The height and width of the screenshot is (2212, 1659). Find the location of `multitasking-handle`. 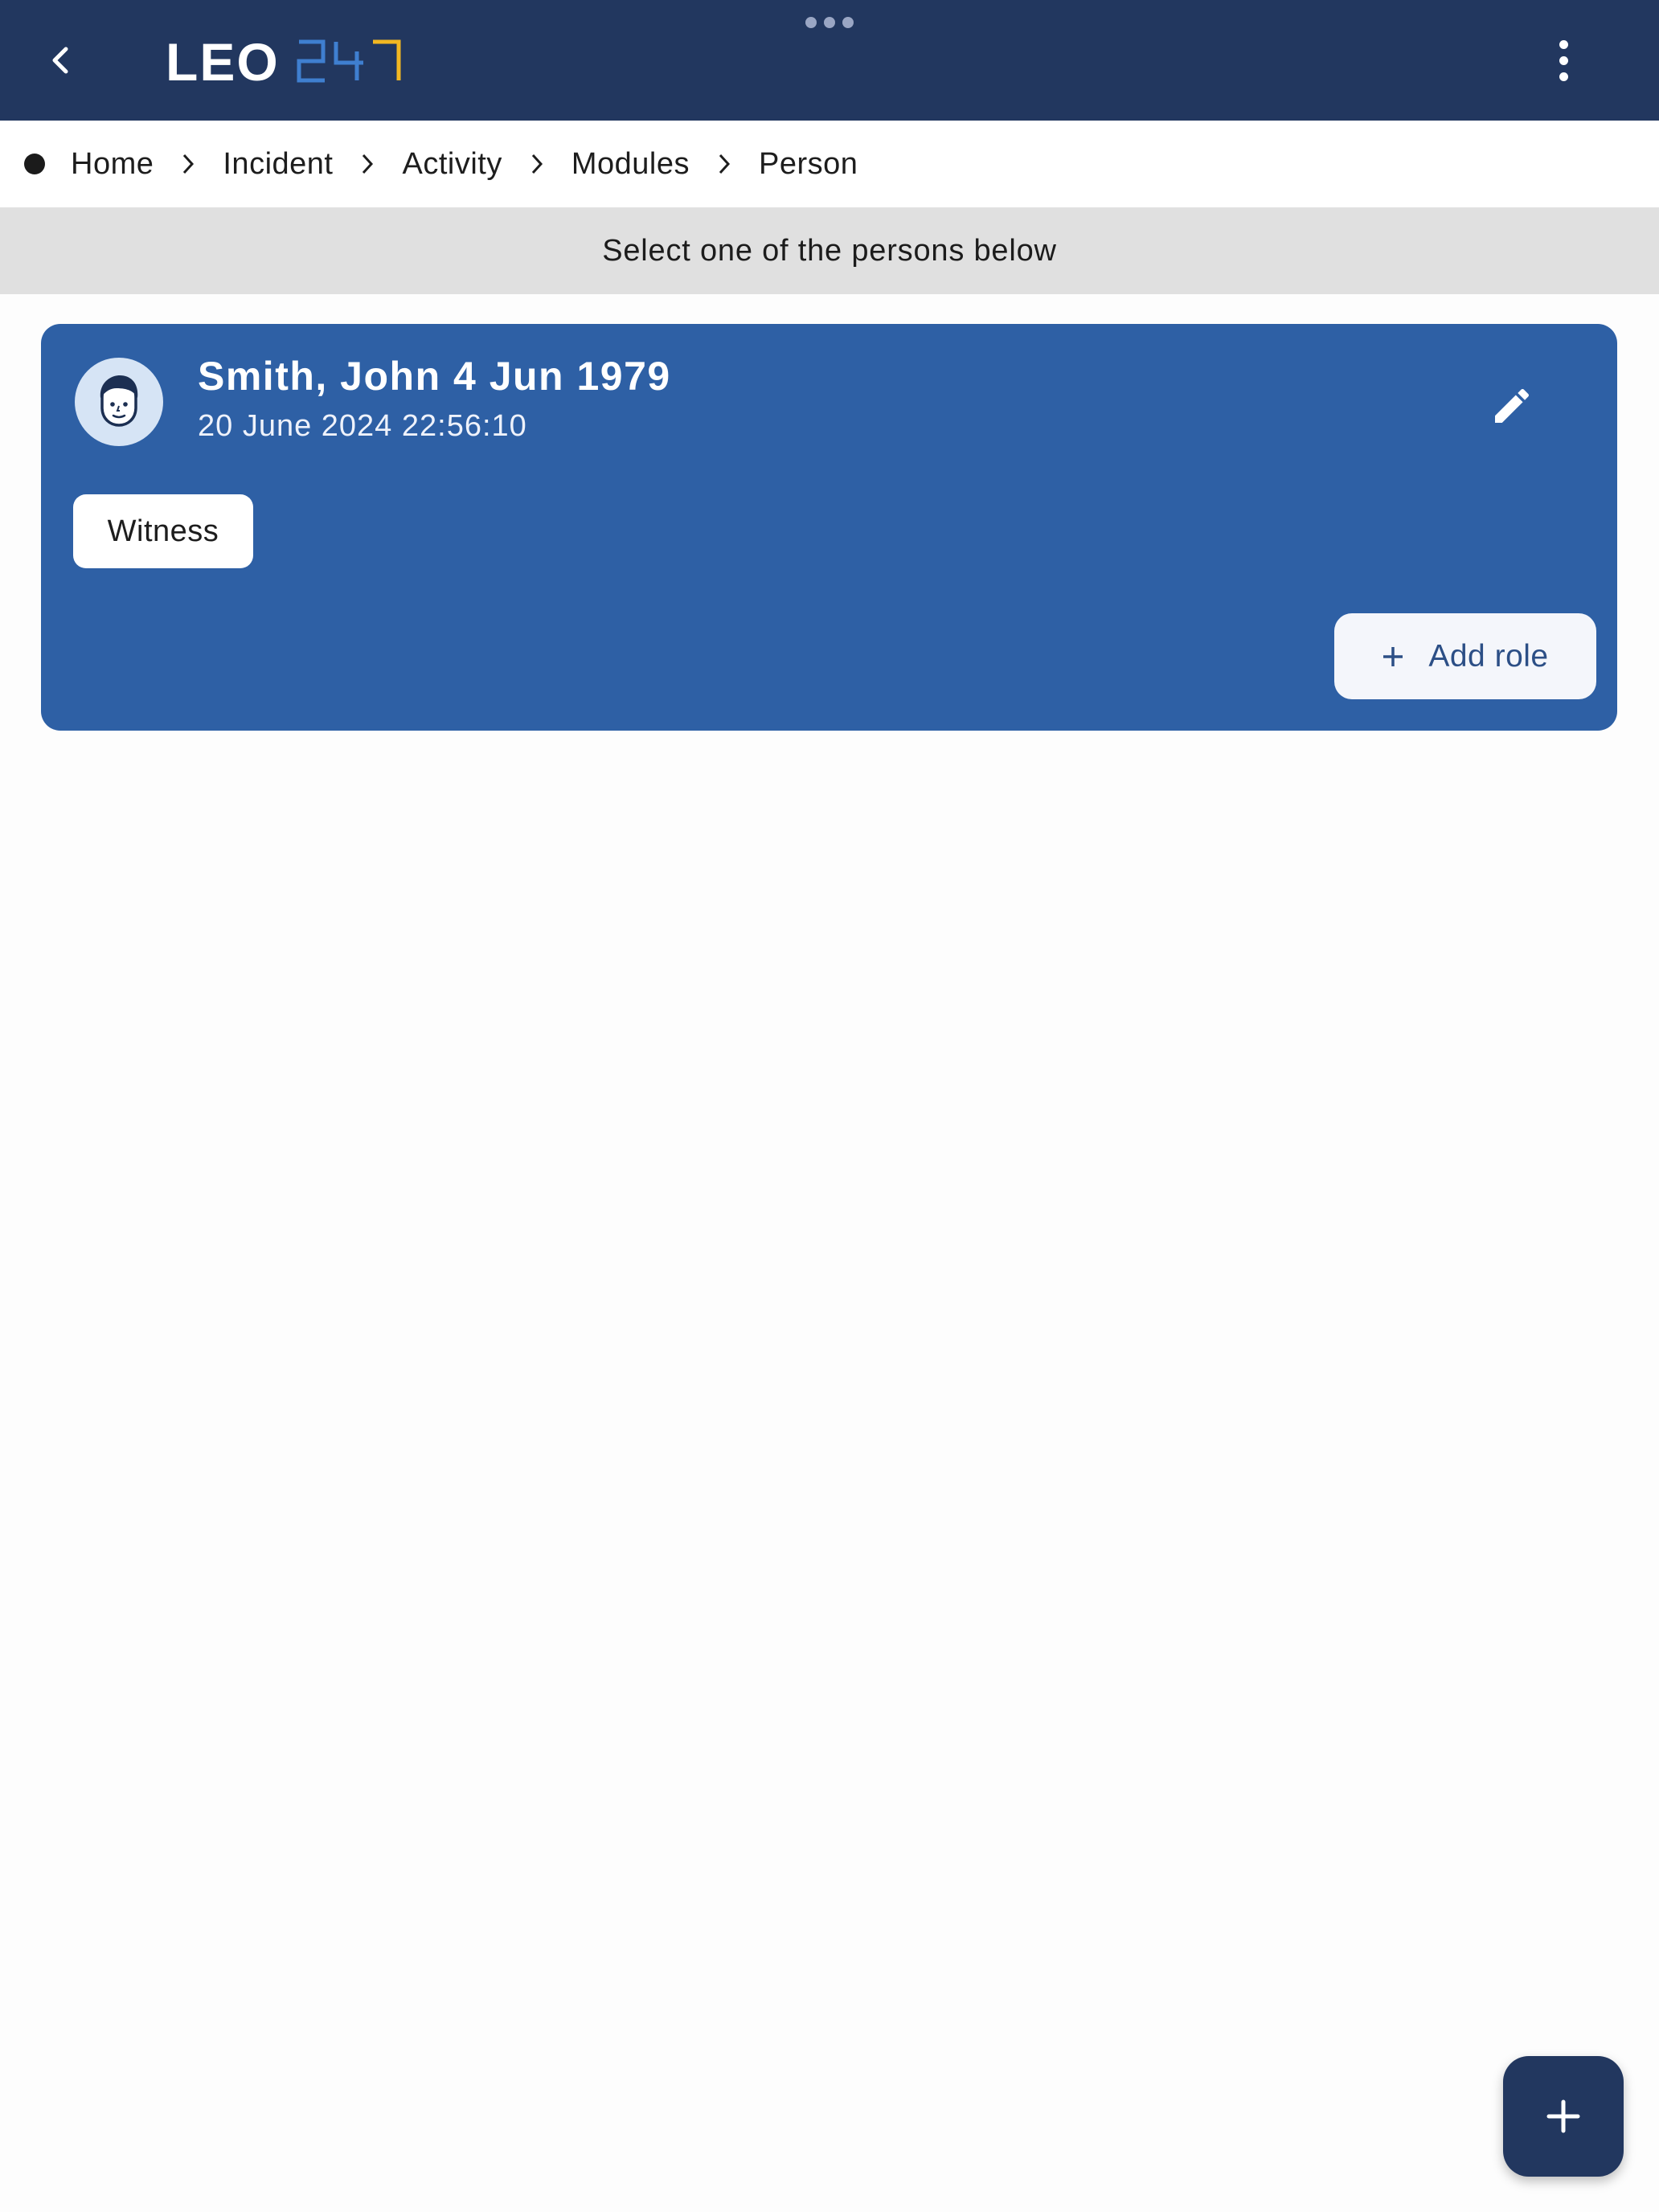

multitasking-handle is located at coordinates (829, 22).